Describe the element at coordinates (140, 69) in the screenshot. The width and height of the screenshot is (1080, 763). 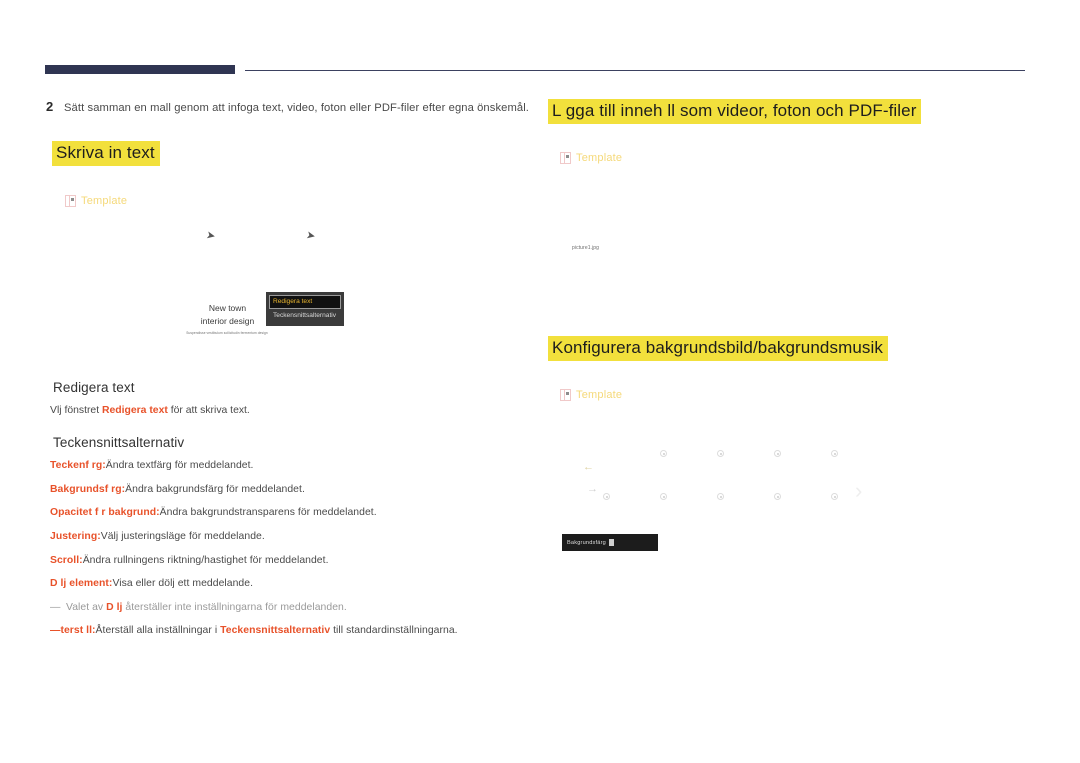
I see `rule-thick-segment` at that location.